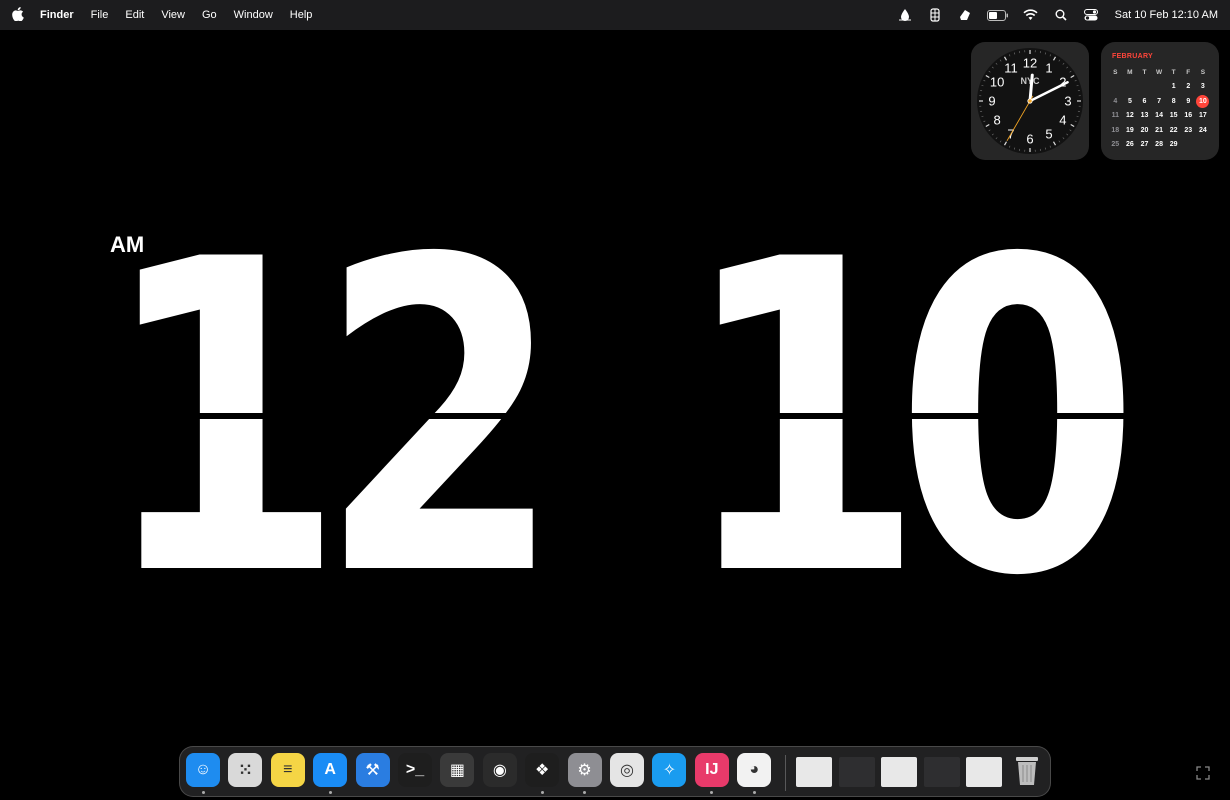 Image resolution: width=1230 pixels, height=800 pixels. What do you see at coordinates (223, 420) in the screenshot?
I see `hour-tens-digit: 1` at bounding box center [223, 420].